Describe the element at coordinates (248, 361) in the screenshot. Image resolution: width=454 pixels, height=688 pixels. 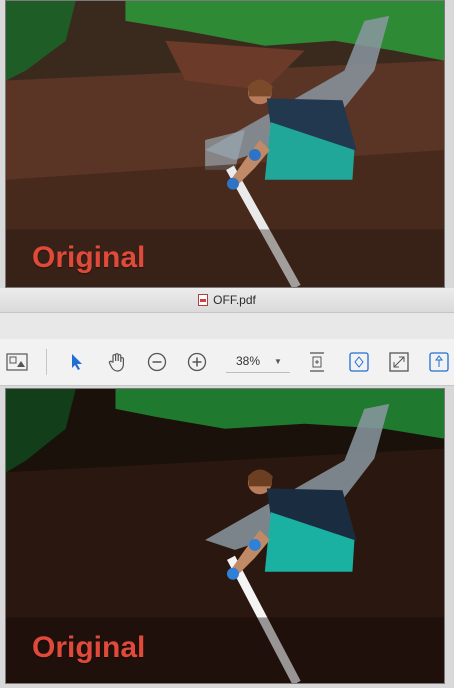
I see `zoom-value: 38%` at that location.